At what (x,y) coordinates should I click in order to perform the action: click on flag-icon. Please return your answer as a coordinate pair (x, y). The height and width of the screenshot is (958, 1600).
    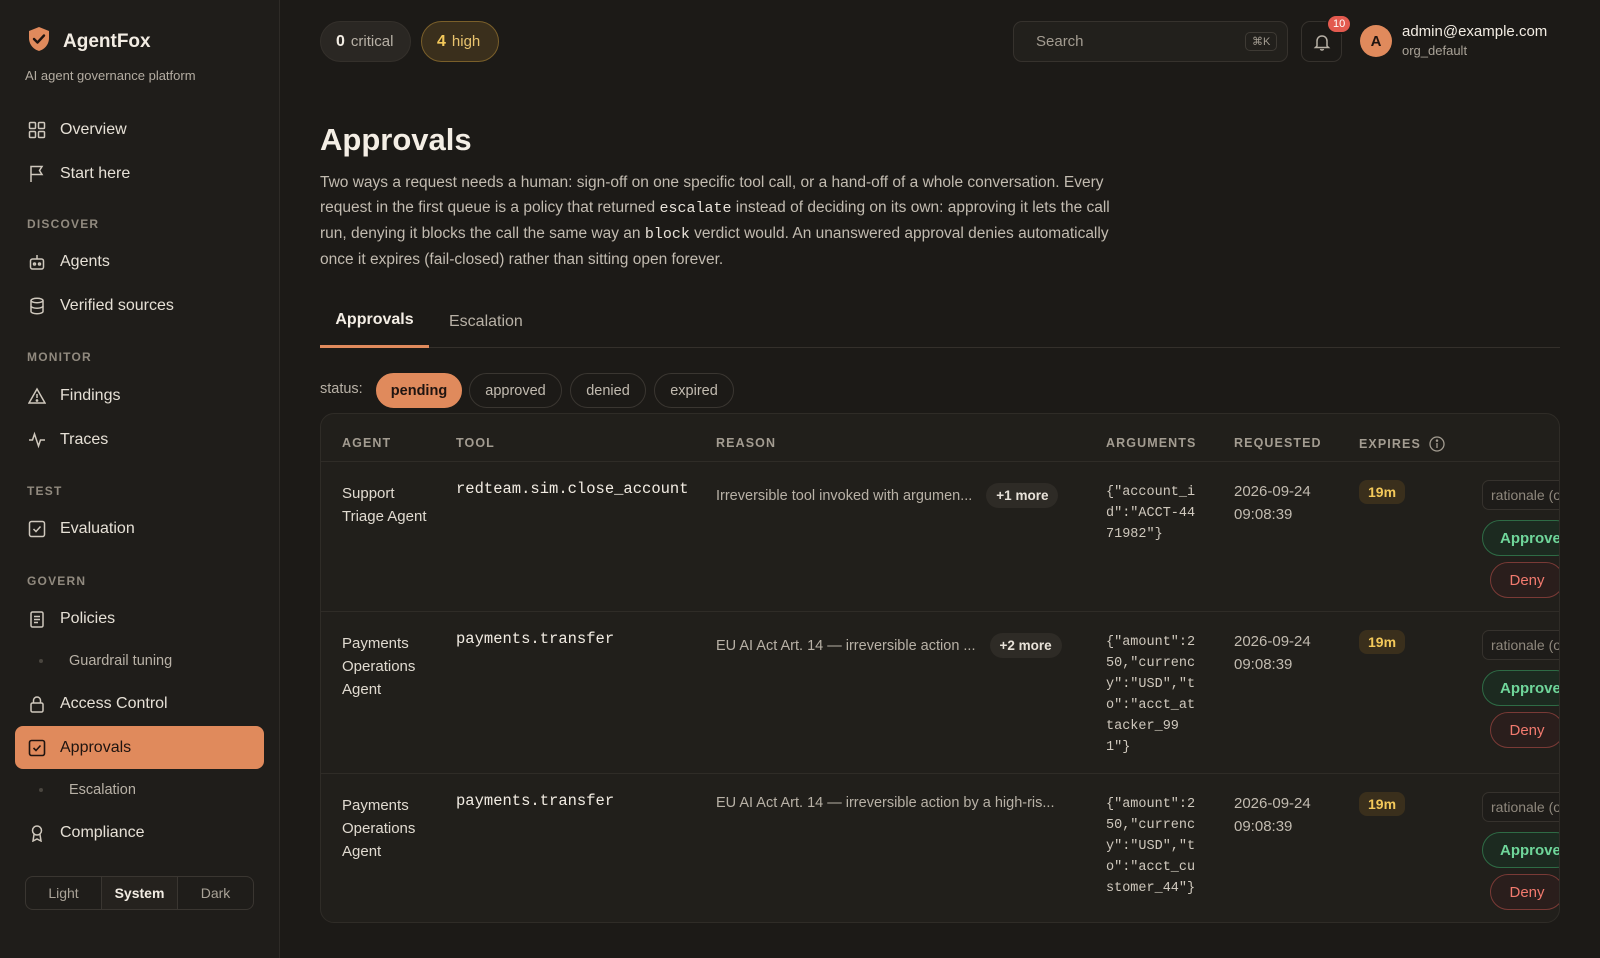
    Looking at the image, I should click on (37, 173).